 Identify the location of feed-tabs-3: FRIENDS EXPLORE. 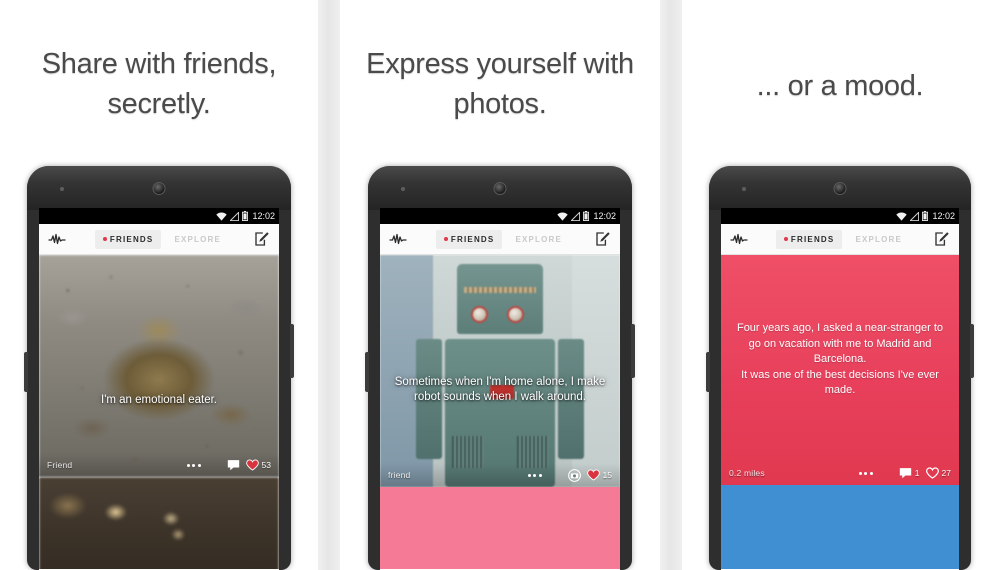
(843, 239).